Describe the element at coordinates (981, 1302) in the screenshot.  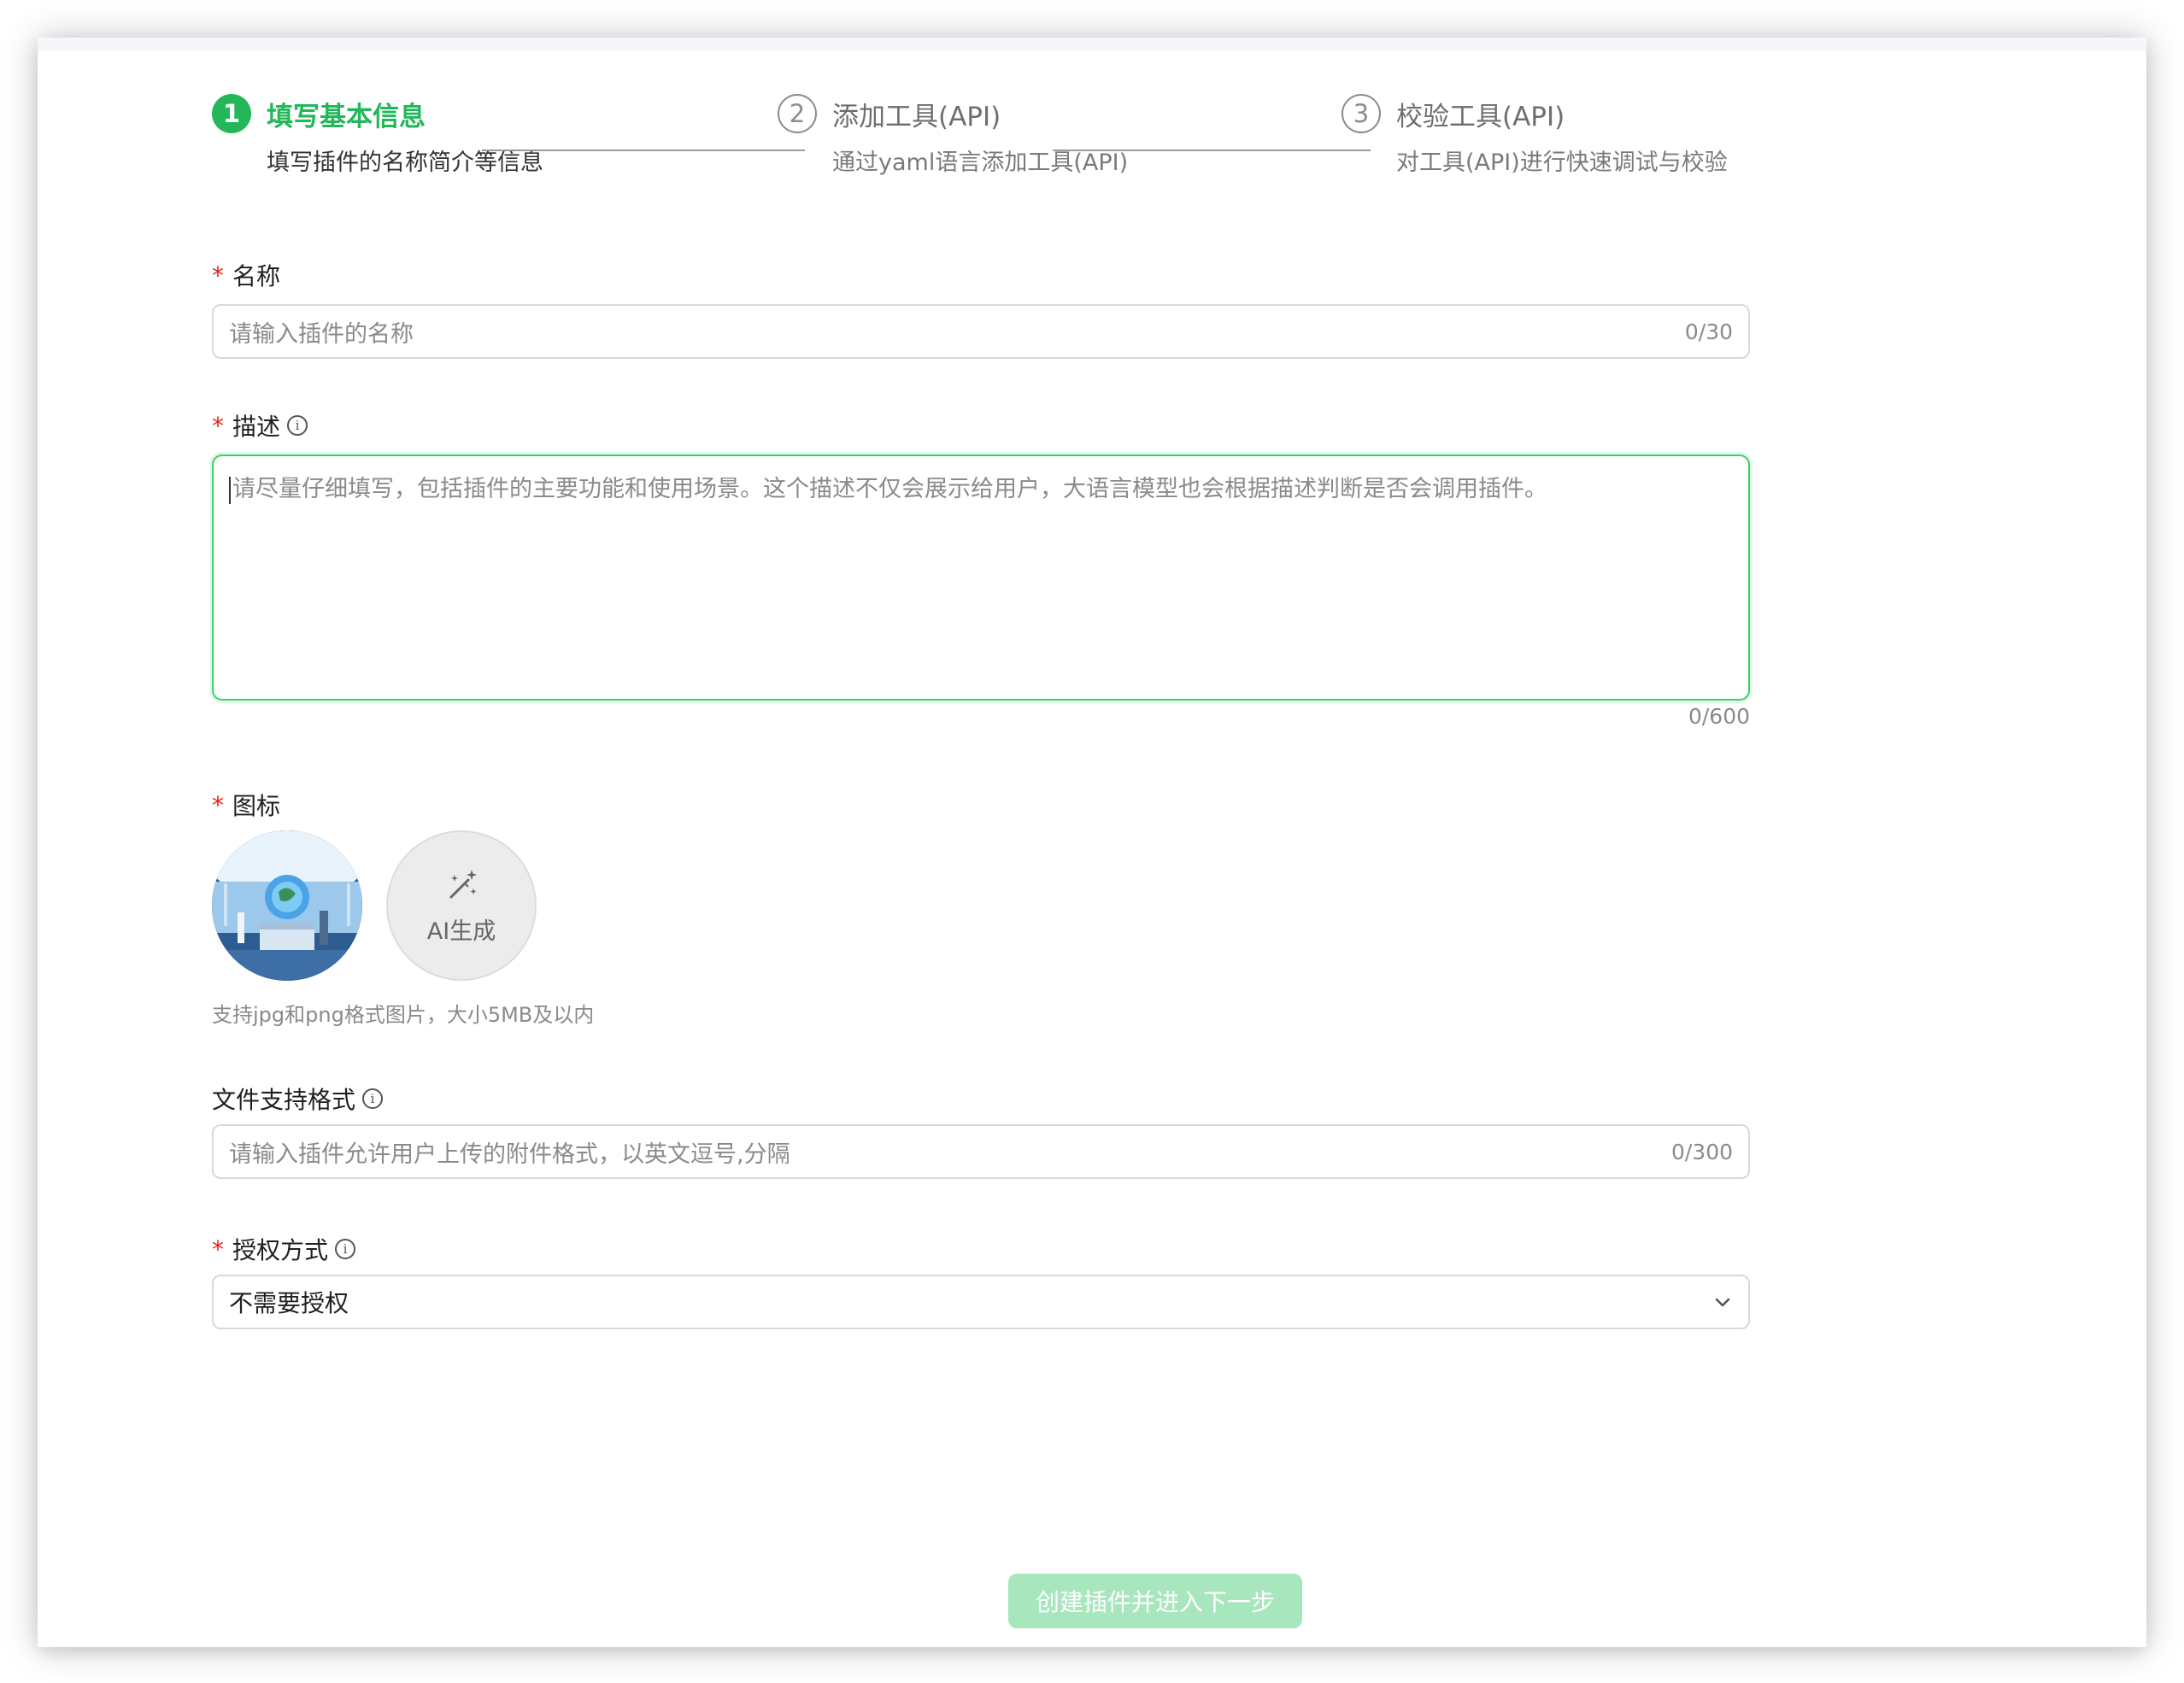
I see `auth-select: 不需要授权` at that location.